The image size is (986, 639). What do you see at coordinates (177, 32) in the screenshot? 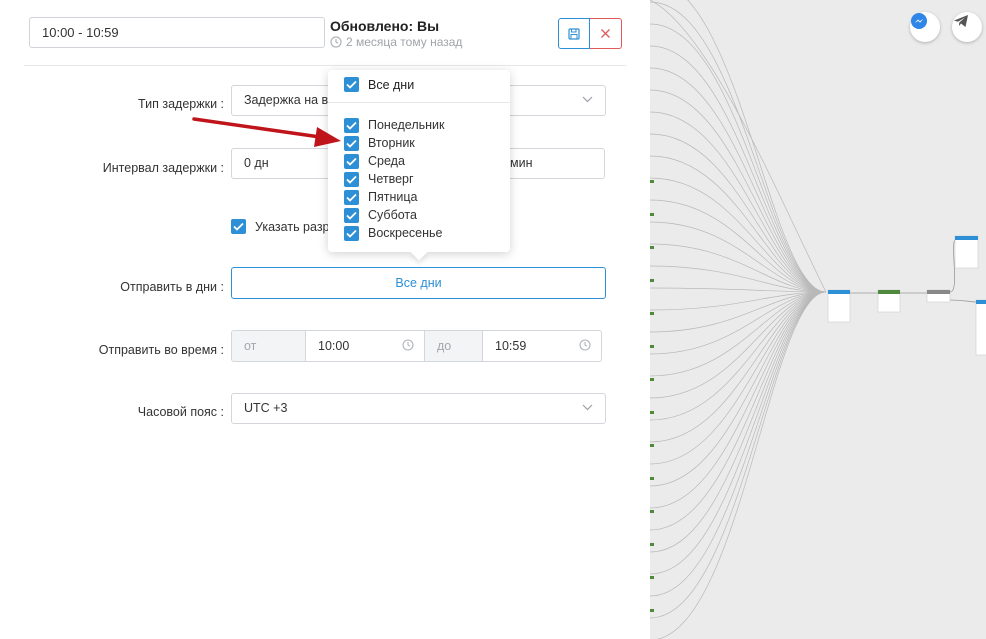
I see `name-input: 10:00 - 10:59` at bounding box center [177, 32].